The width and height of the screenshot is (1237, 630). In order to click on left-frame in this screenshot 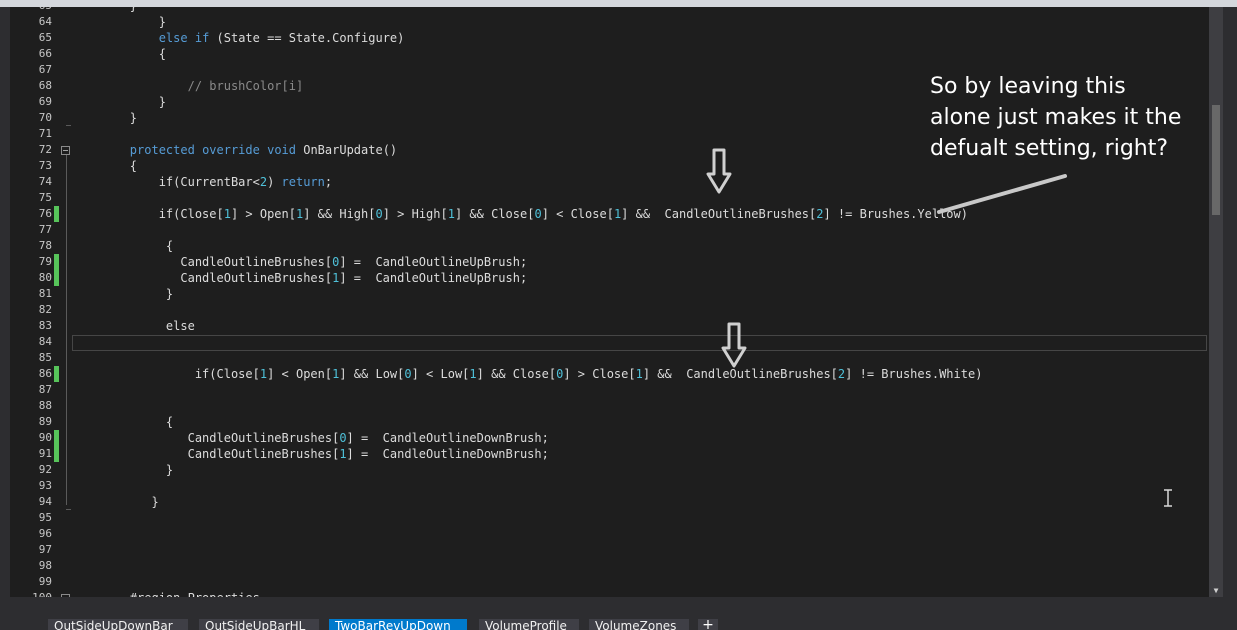, I will do `click(5, 303)`.